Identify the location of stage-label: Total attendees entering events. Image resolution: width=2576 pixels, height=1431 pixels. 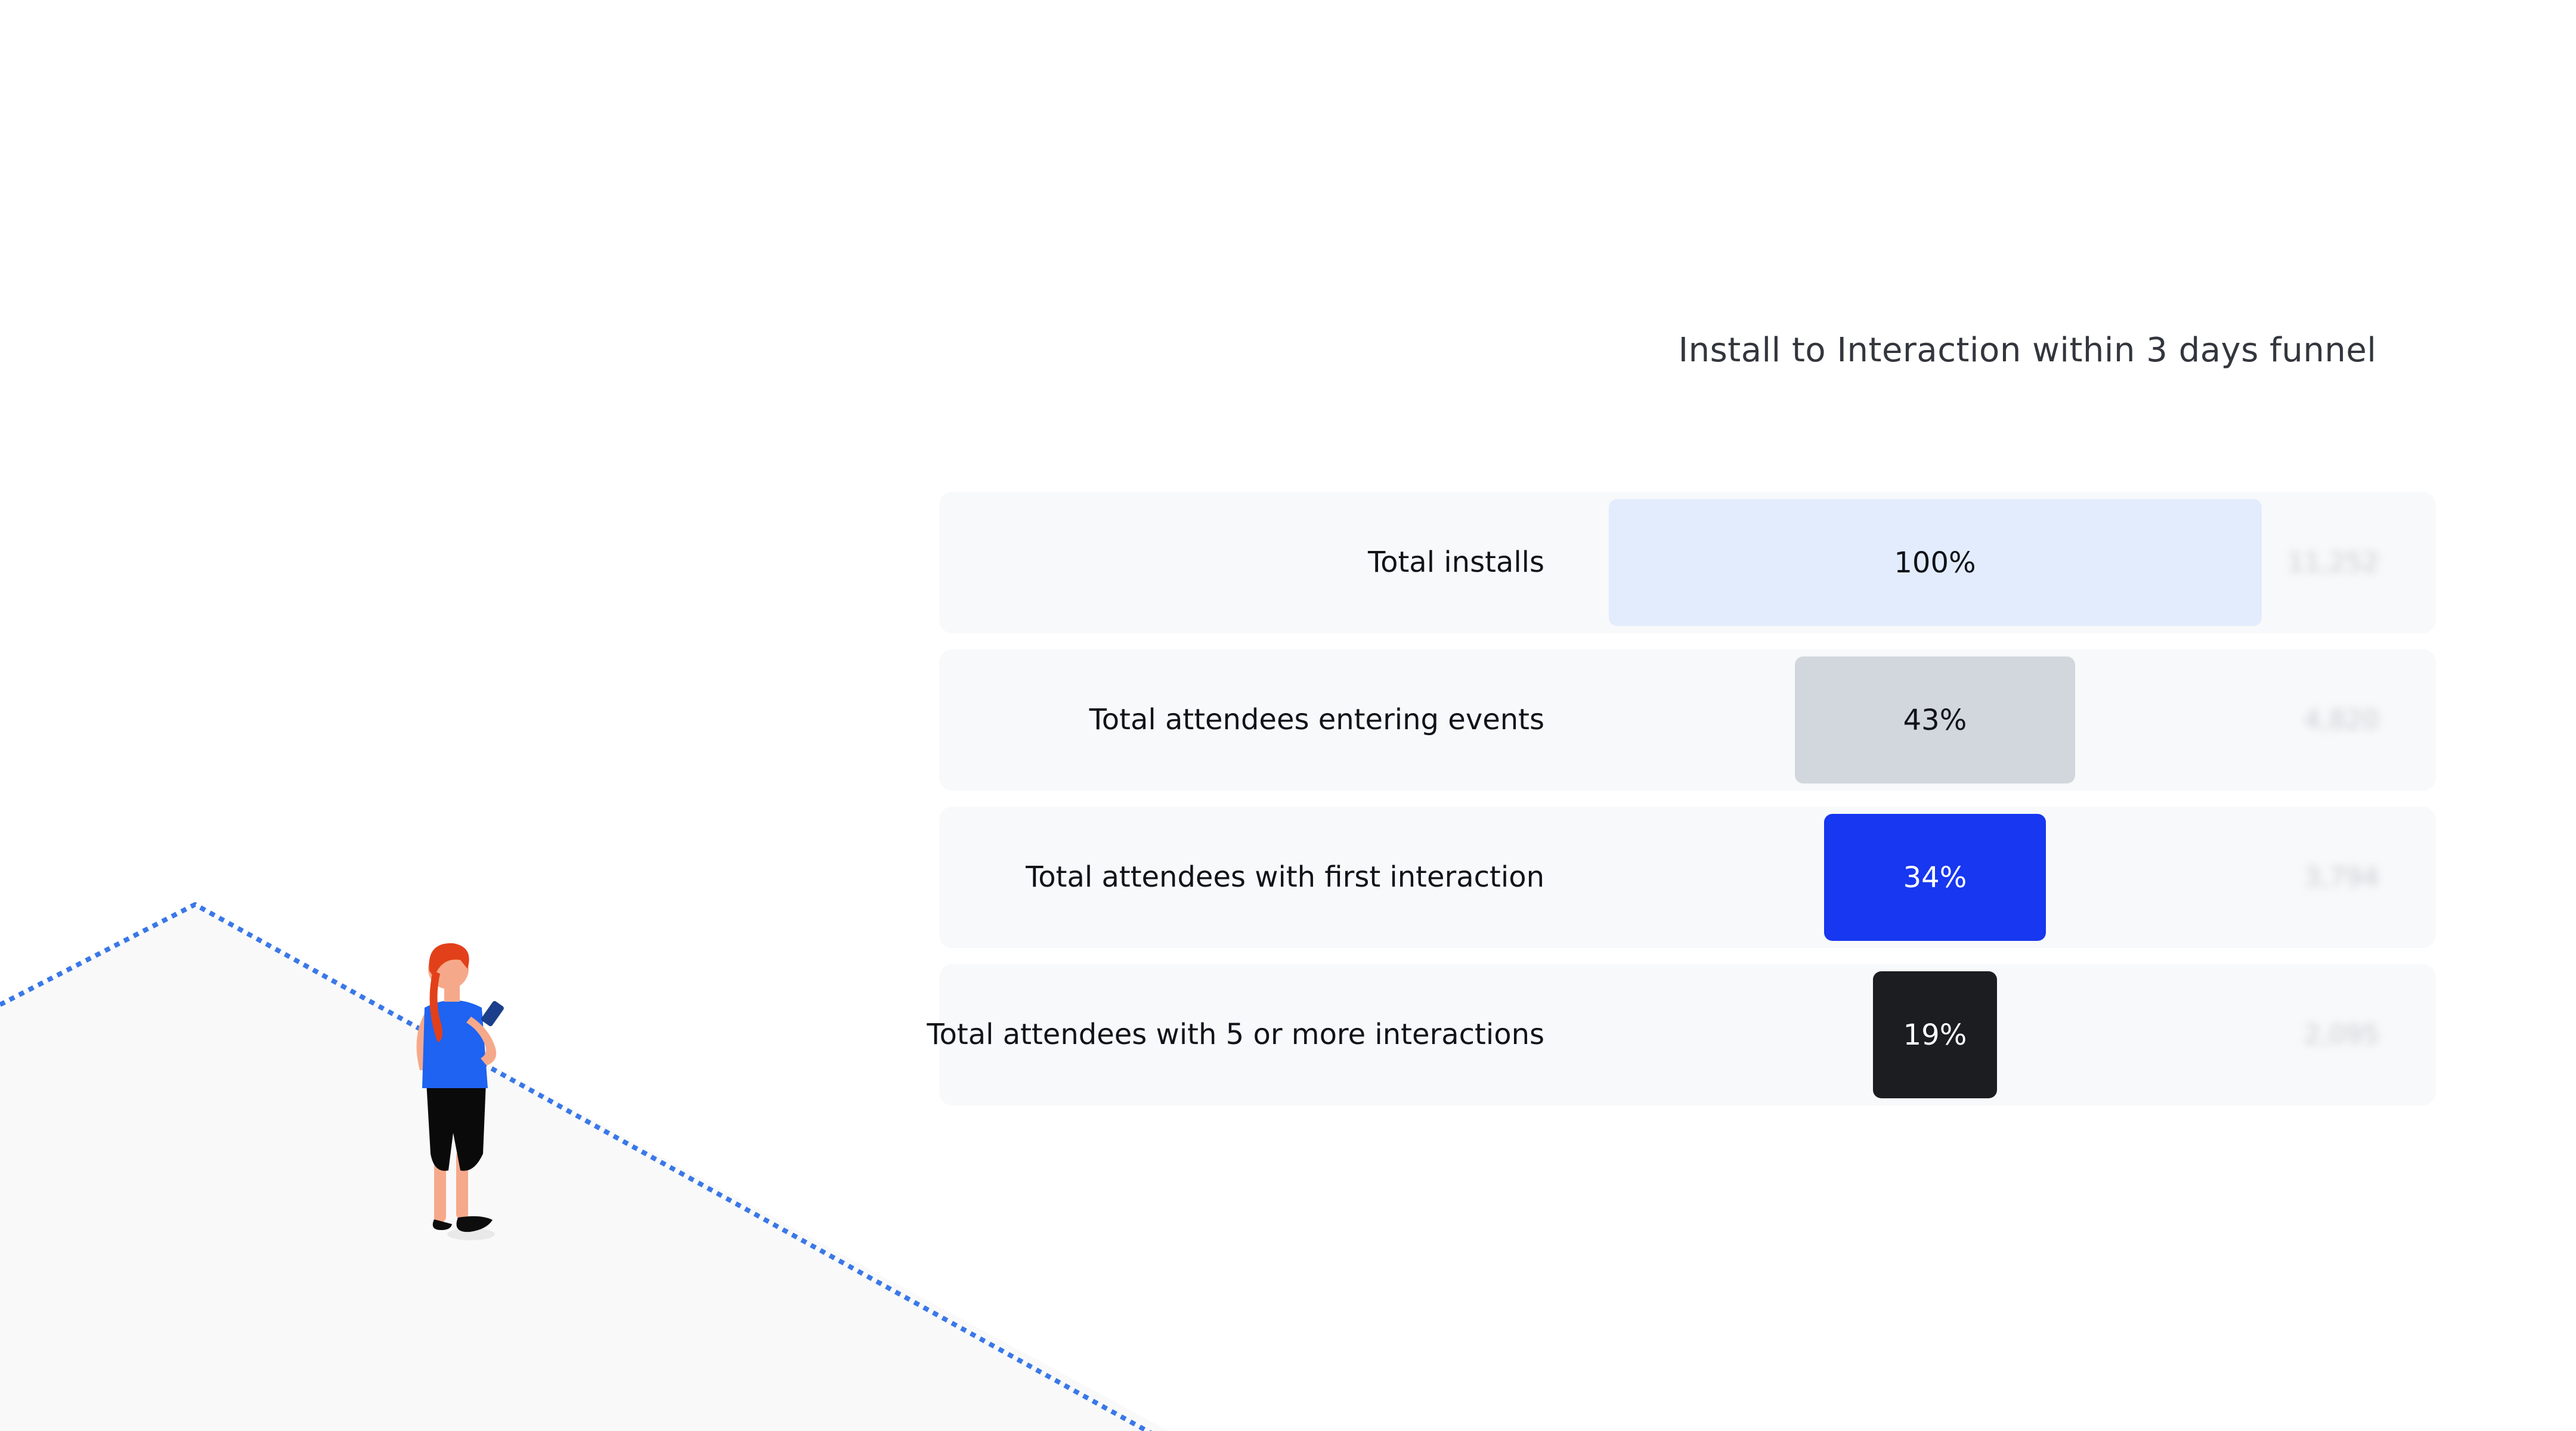
(1317, 719).